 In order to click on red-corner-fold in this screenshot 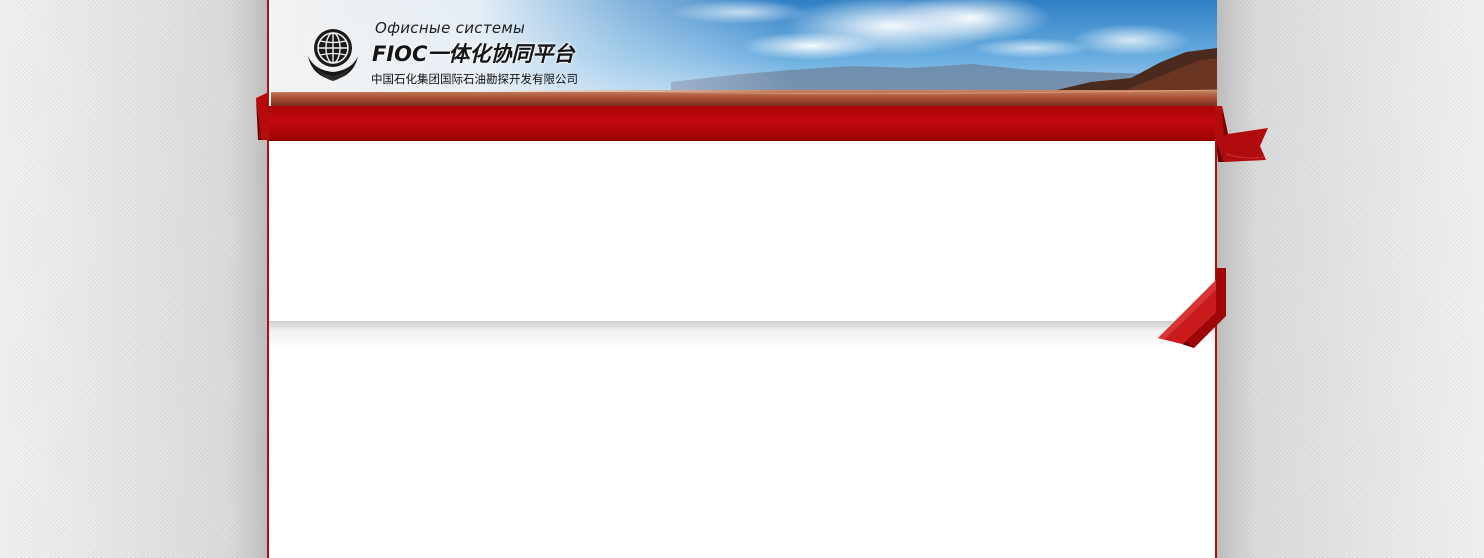, I will do `click(1192, 308)`.